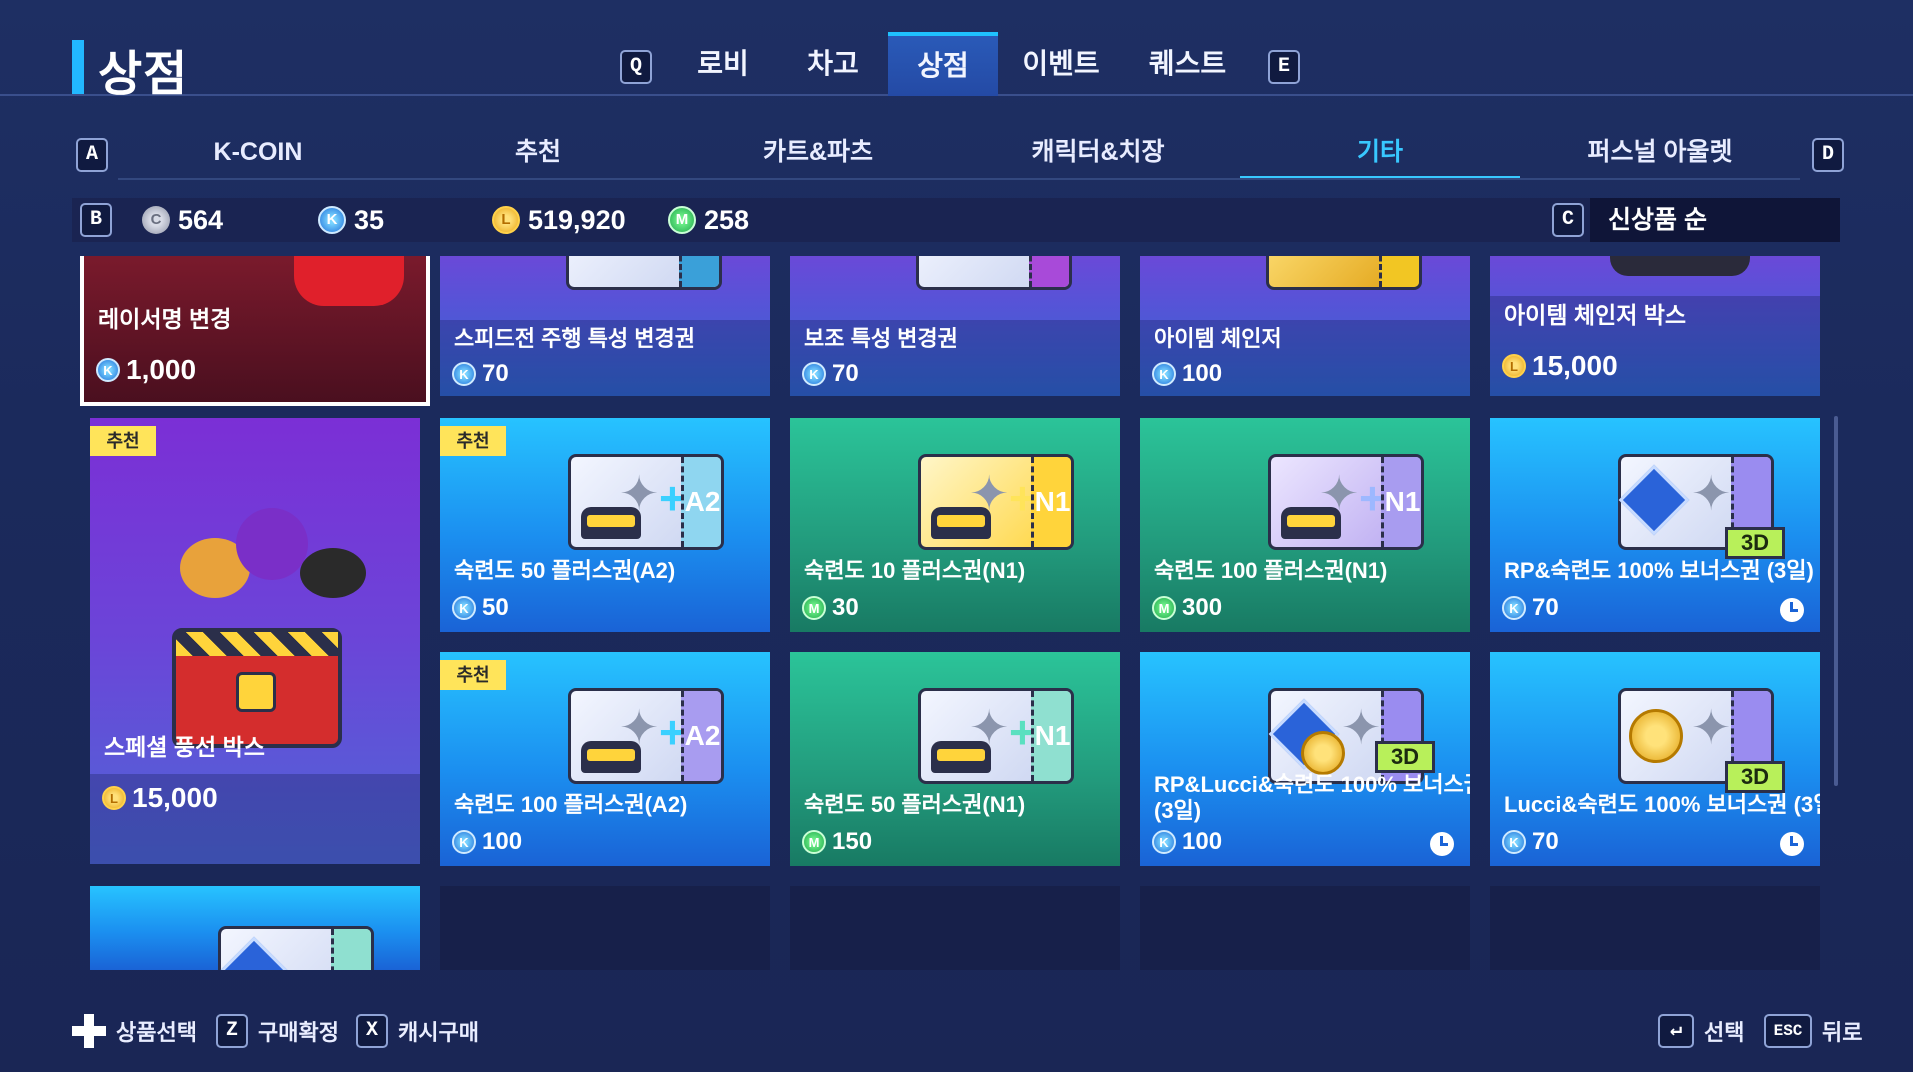 Image resolution: width=1913 pixels, height=1072 pixels. What do you see at coordinates (915, 804) in the screenshot?
I see `item-label: 숙련도 50 플러스권(N1)` at bounding box center [915, 804].